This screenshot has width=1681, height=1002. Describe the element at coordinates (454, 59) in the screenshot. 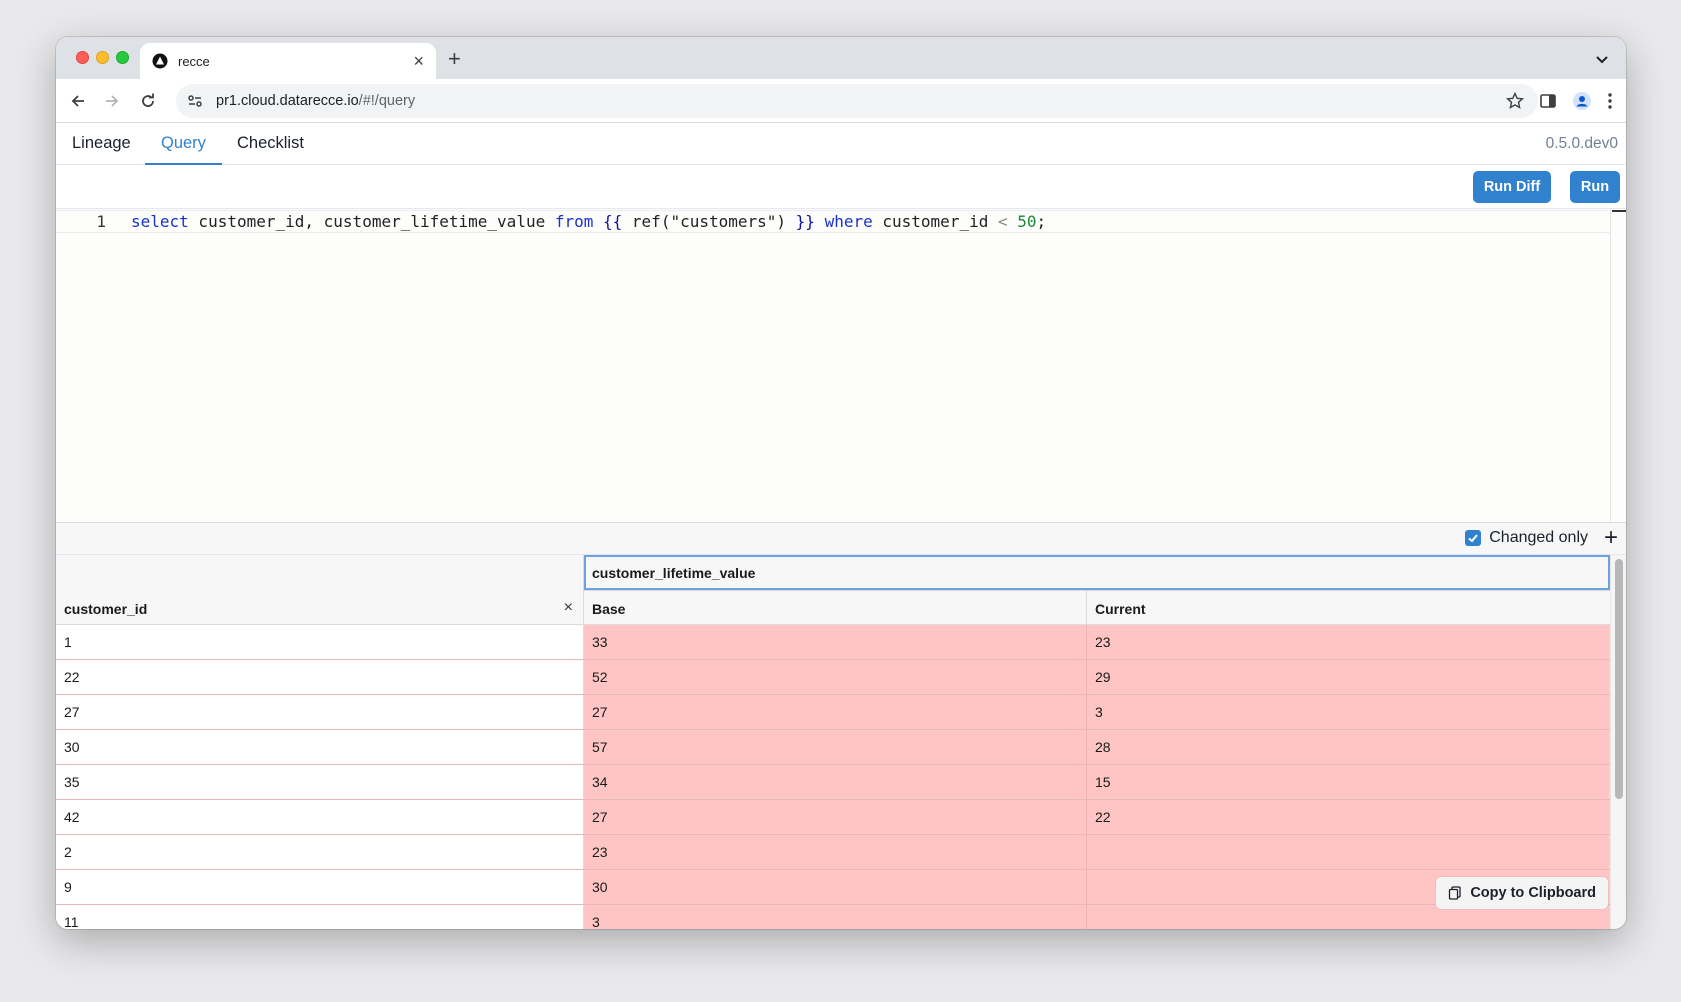

I see `new-tab-icon: +` at that location.